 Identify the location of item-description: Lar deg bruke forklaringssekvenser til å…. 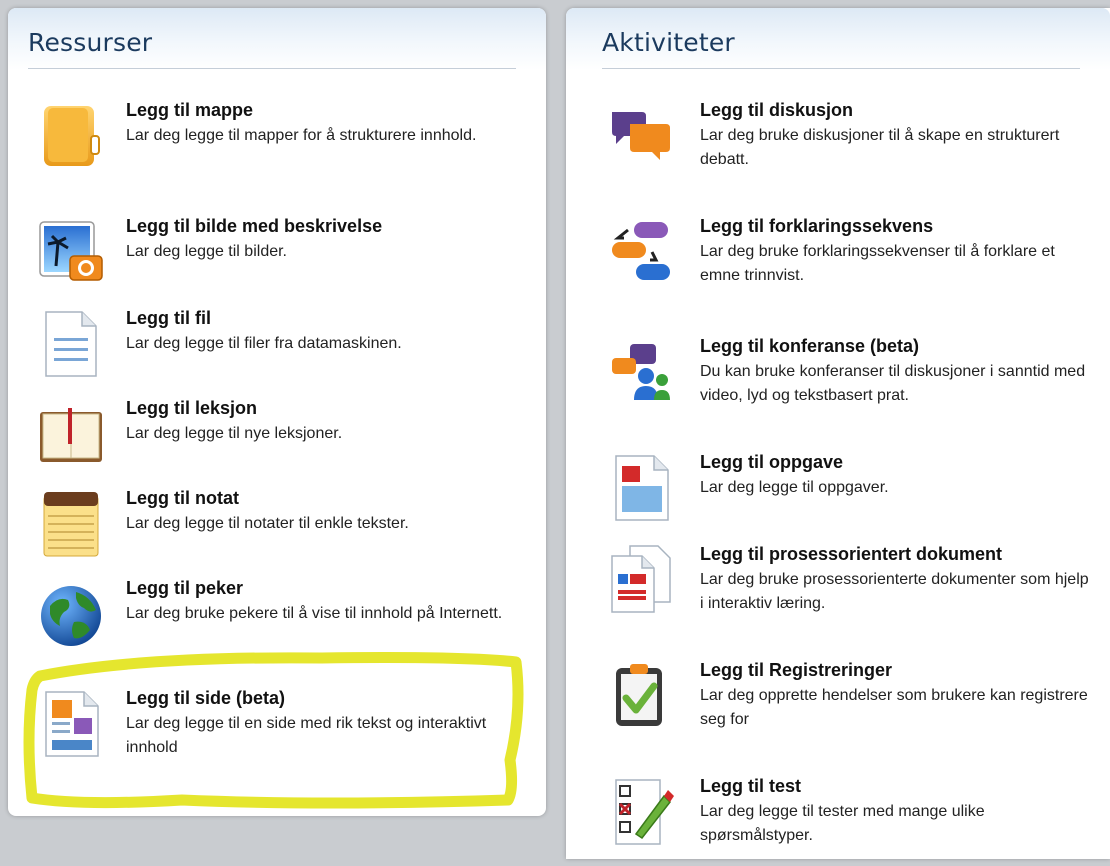
(877, 263).